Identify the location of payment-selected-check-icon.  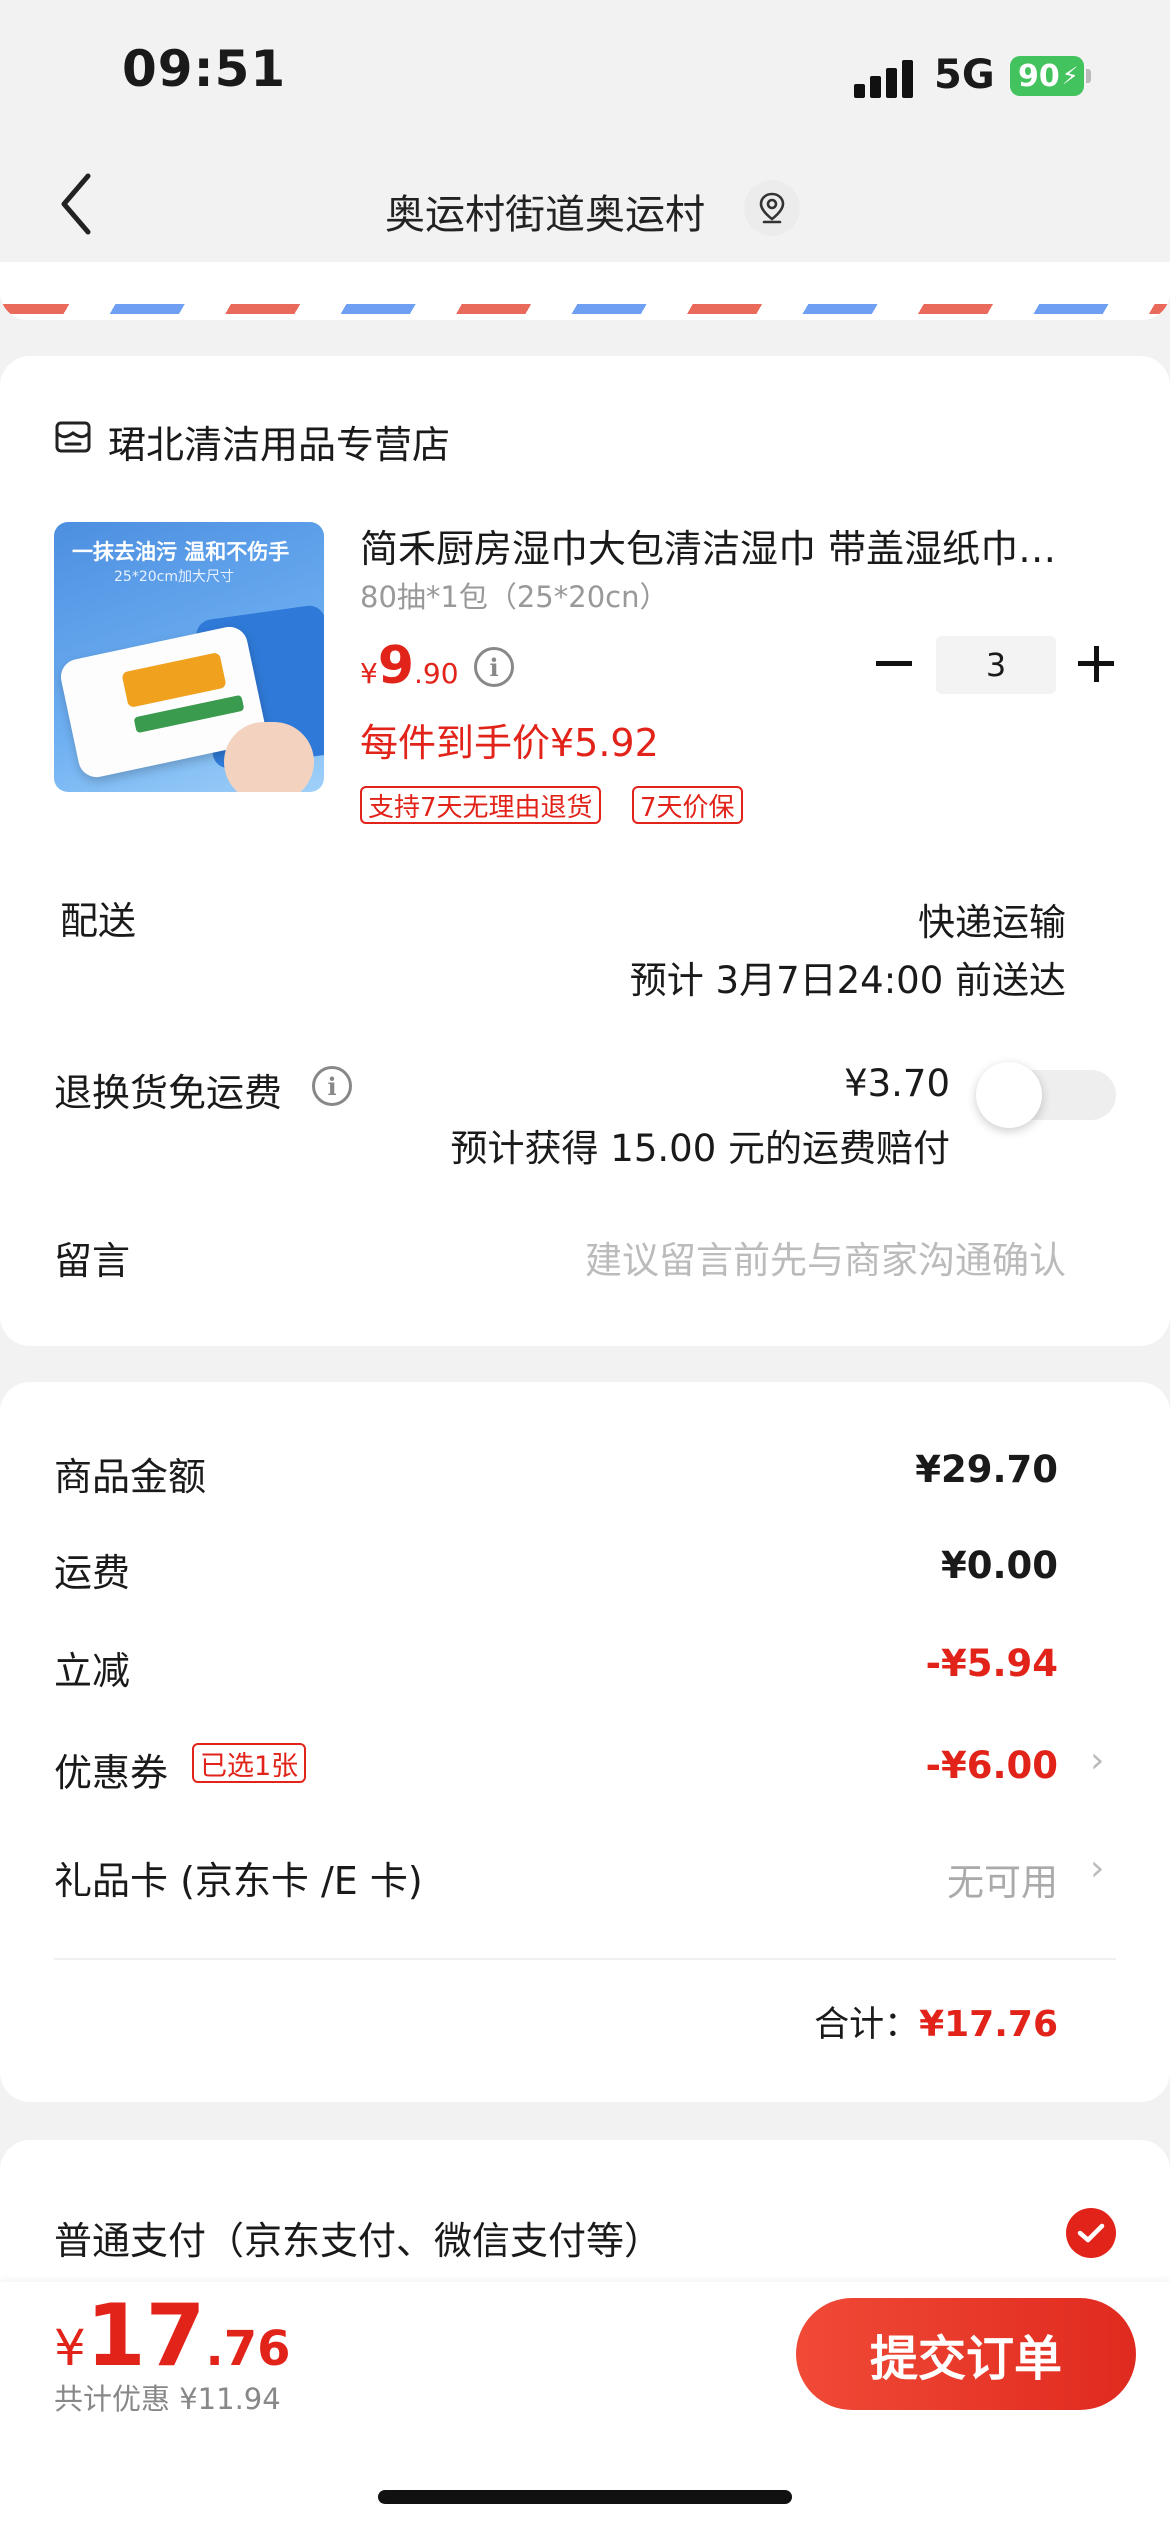
(1091, 2233).